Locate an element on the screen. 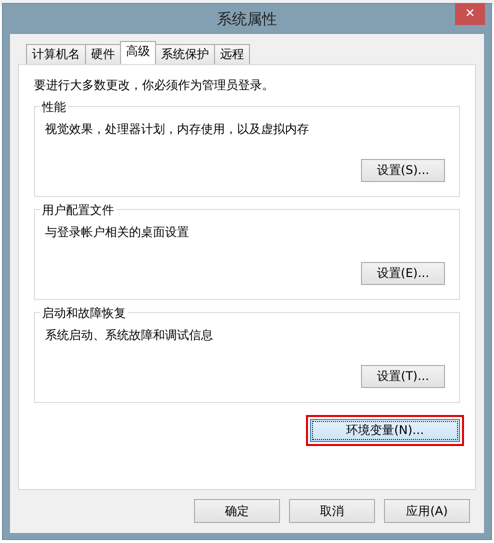 Image resolution: width=494 pixels, height=543 pixels. tab: 高级 is located at coordinates (138, 52).